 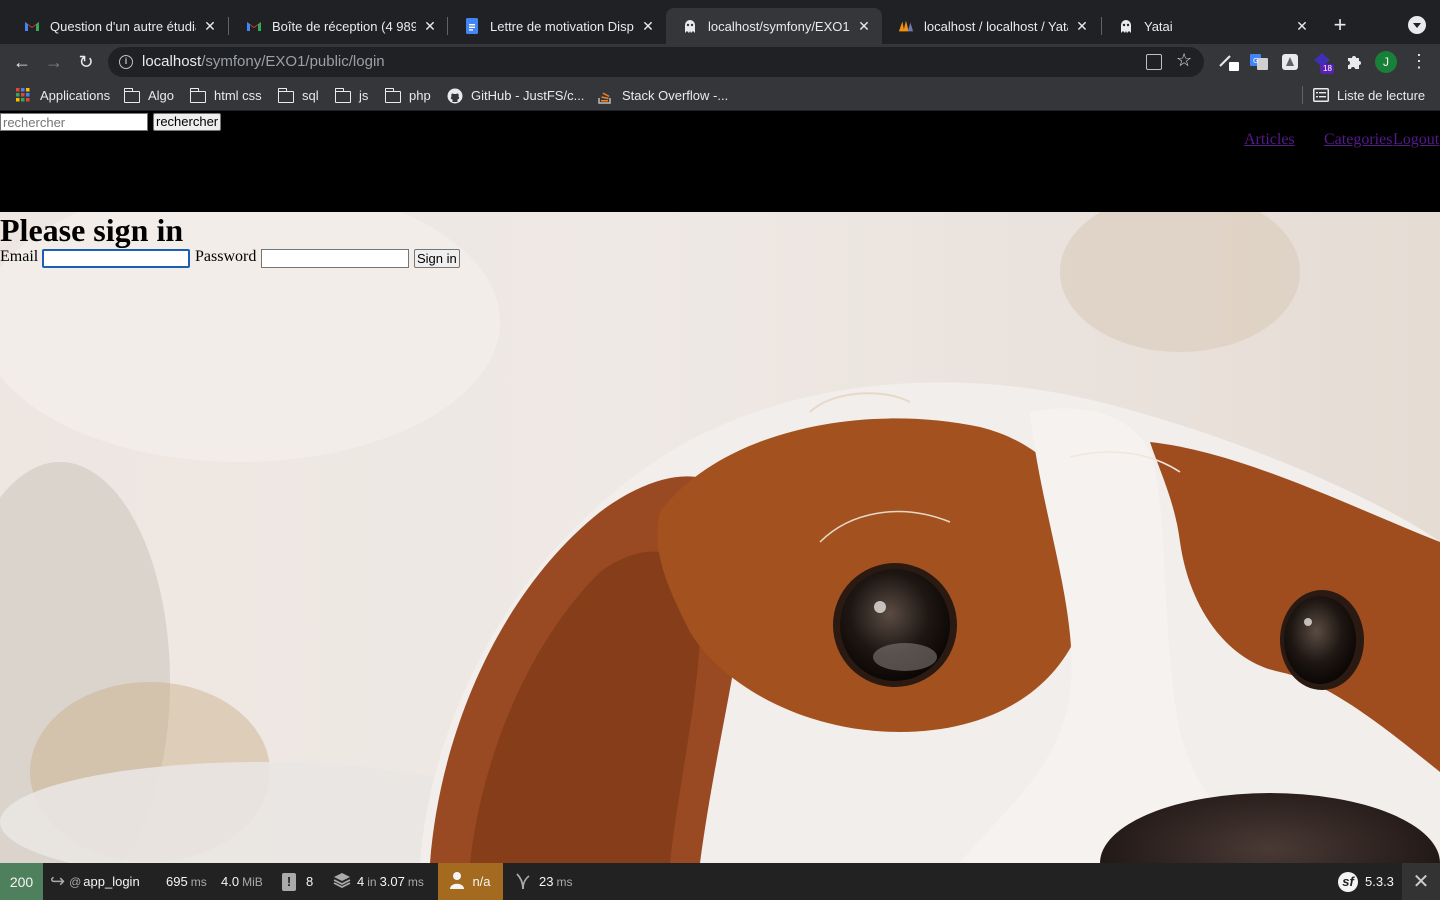 What do you see at coordinates (1416, 140) in the screenshot?
I see `nav-link-logout: Logout` at bounding box center [1416, 140].